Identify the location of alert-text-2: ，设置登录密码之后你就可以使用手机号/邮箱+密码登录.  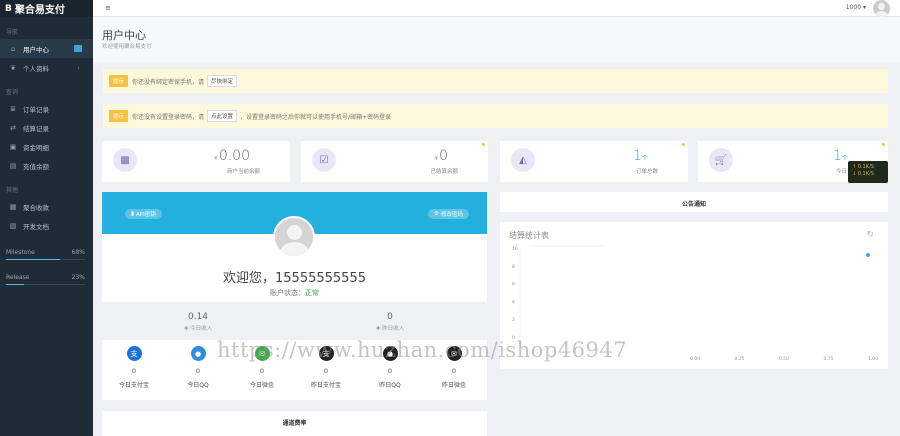
(316, 117).